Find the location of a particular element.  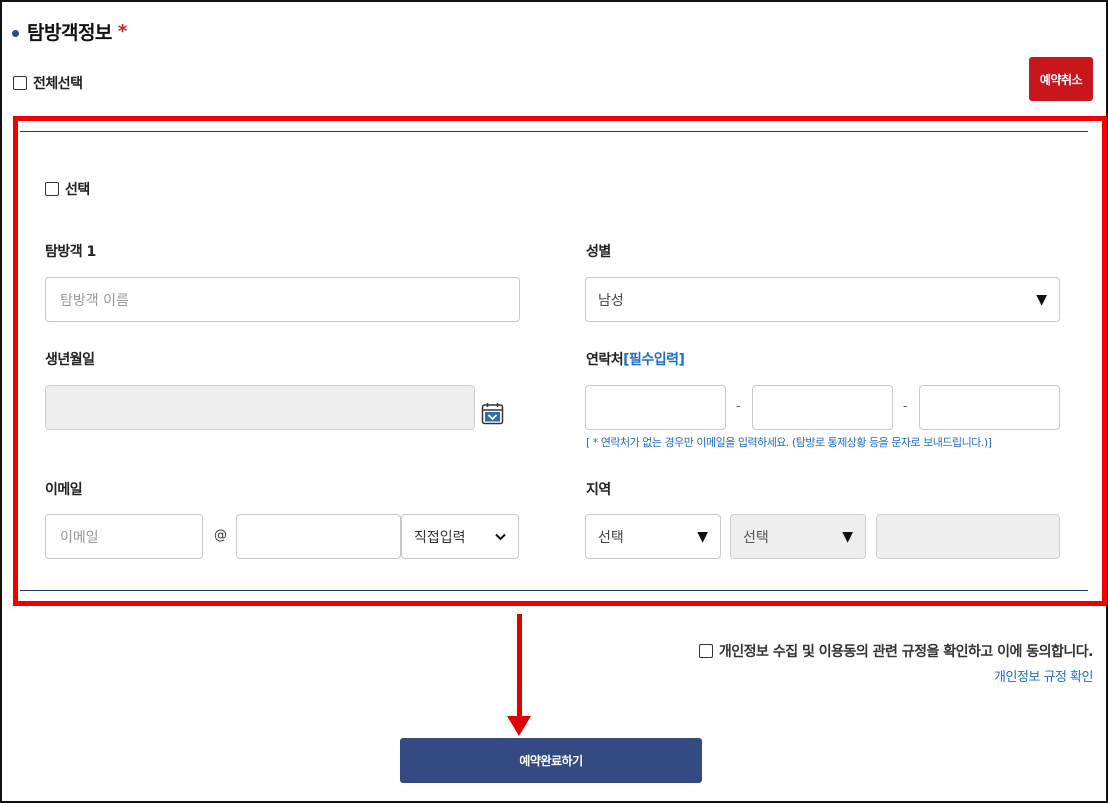

select-all-row: 전체선택 is located at coordinates (48, 83).